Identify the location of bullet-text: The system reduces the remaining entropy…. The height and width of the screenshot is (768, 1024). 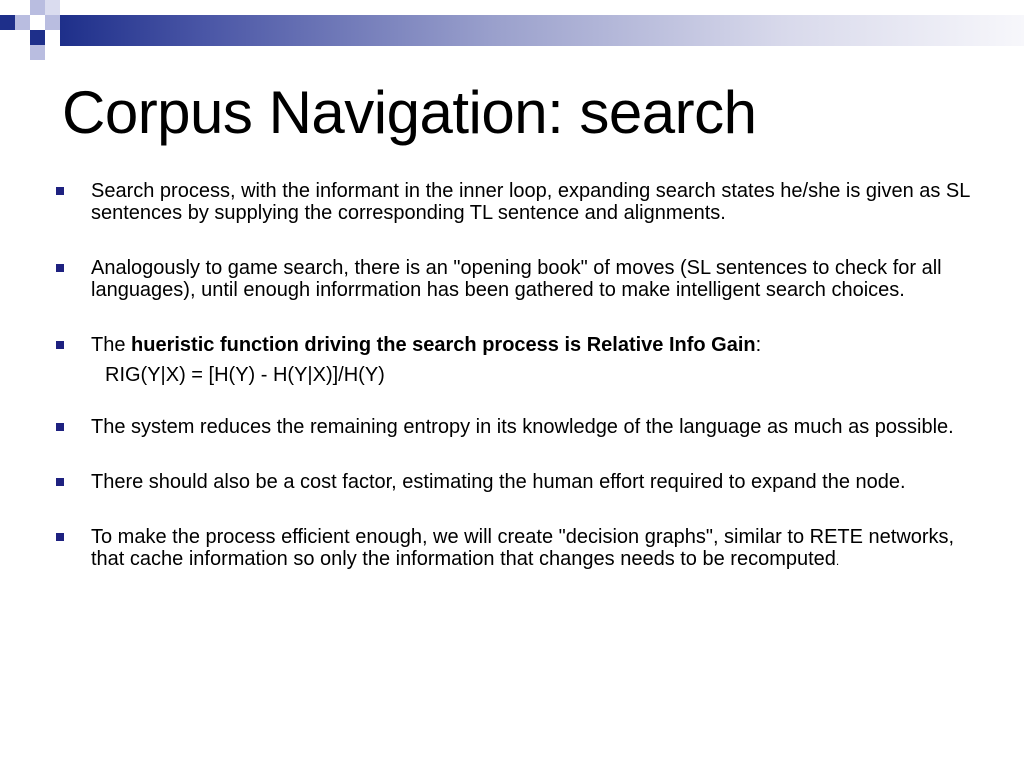
(522, 427).